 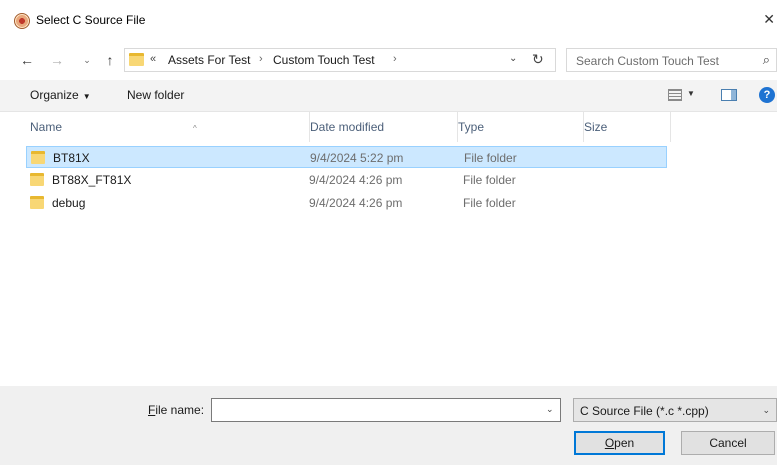 I want to click on file-name-label: File name:, so click(x=176, y=410).